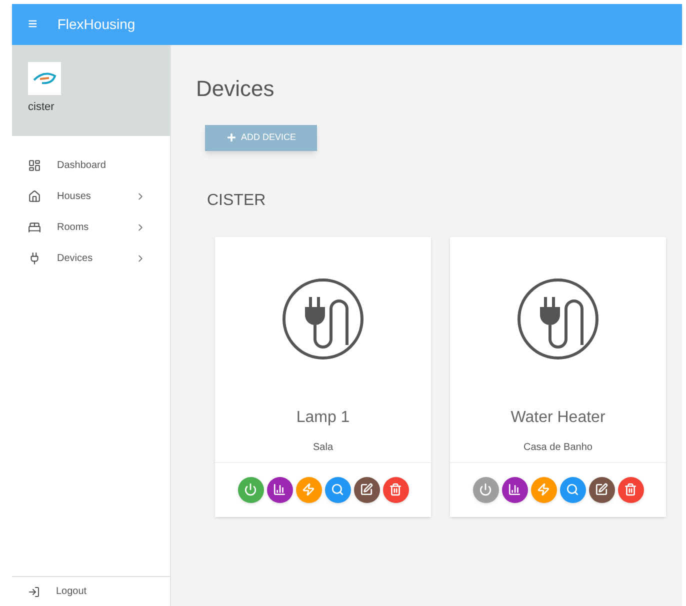  What do you see at coordinates (34, 227) in the screenshot?
I see `bed-icon` at bounding box center [34, 227].